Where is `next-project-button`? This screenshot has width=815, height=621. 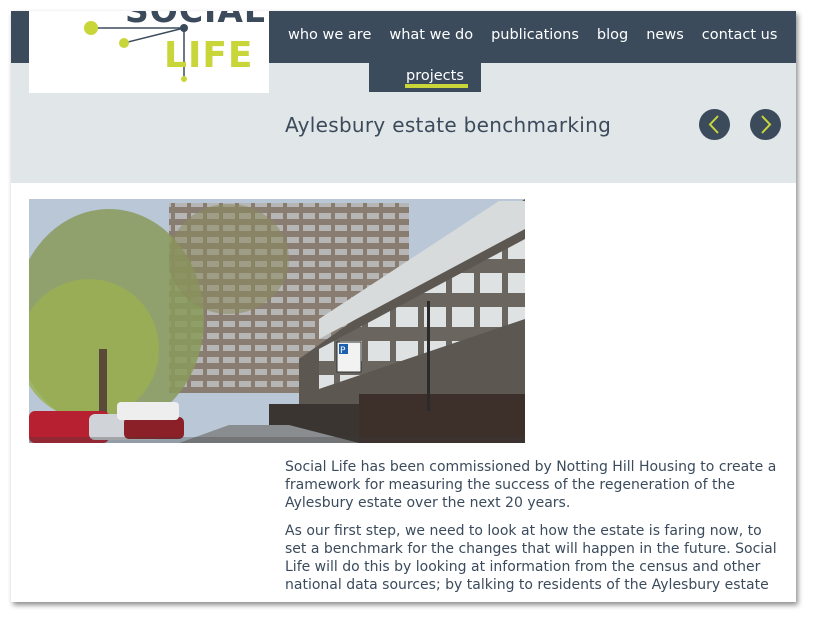 next-project-button is located at coordinates (765, 124).